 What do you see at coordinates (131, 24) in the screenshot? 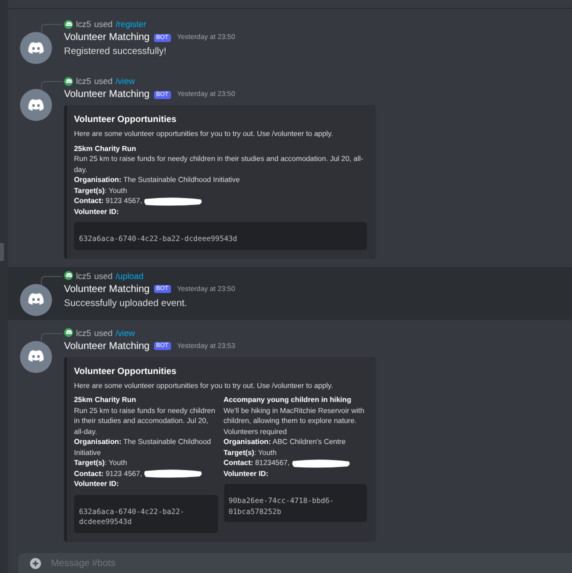
I see `command-link: /register` at bounding box center [131, 24].